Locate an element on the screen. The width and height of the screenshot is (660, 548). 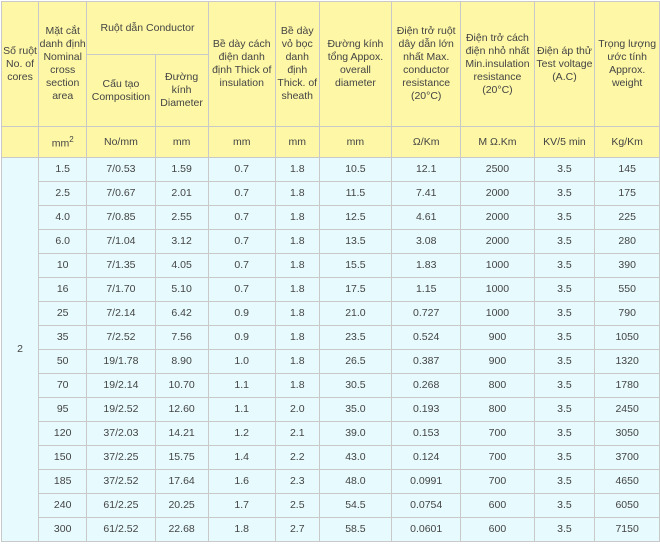
header-weight: Trọng lượng ước tính Approx. weight is located at coordinates (627, 64).